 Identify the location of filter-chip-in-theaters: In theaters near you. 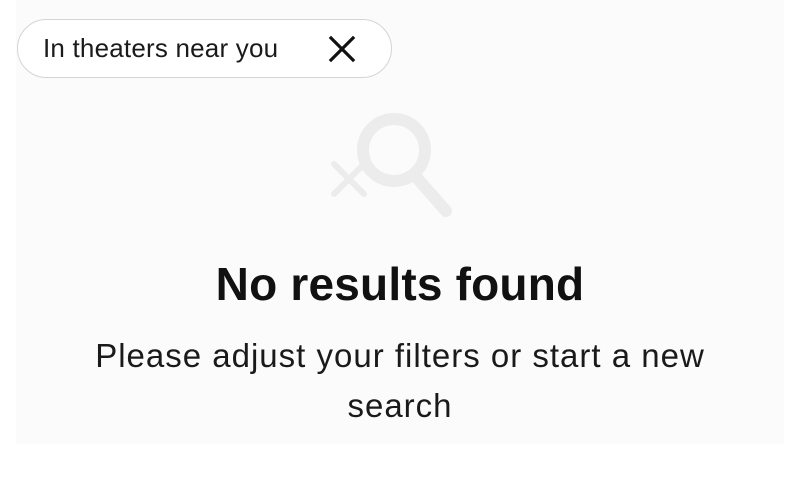
(204, 48).